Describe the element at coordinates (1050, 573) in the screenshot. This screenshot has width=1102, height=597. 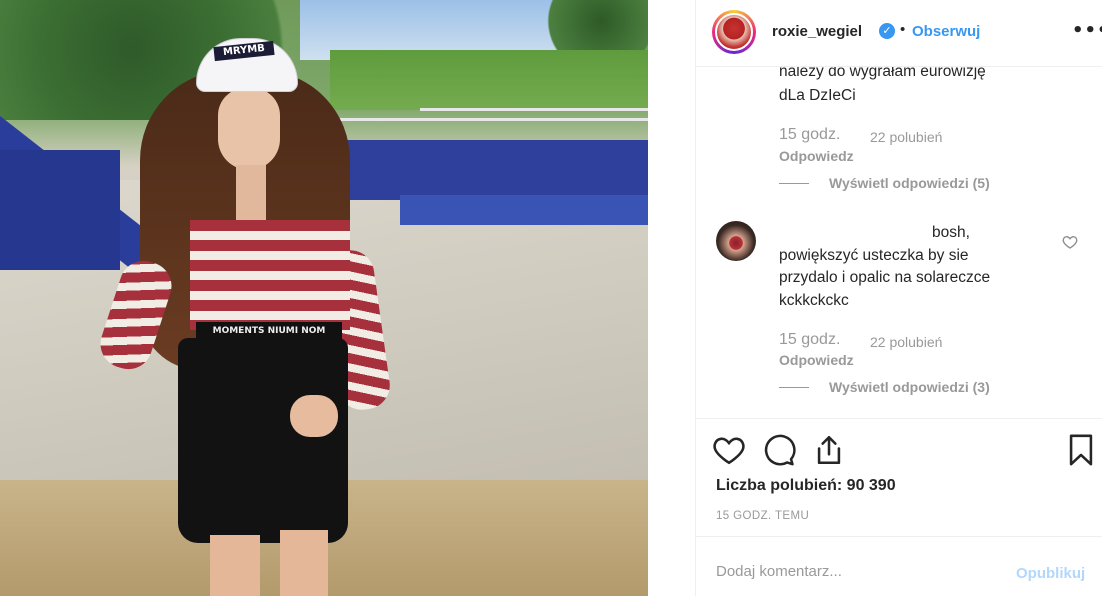
I see `publish-button: Opublikuj` at that location.